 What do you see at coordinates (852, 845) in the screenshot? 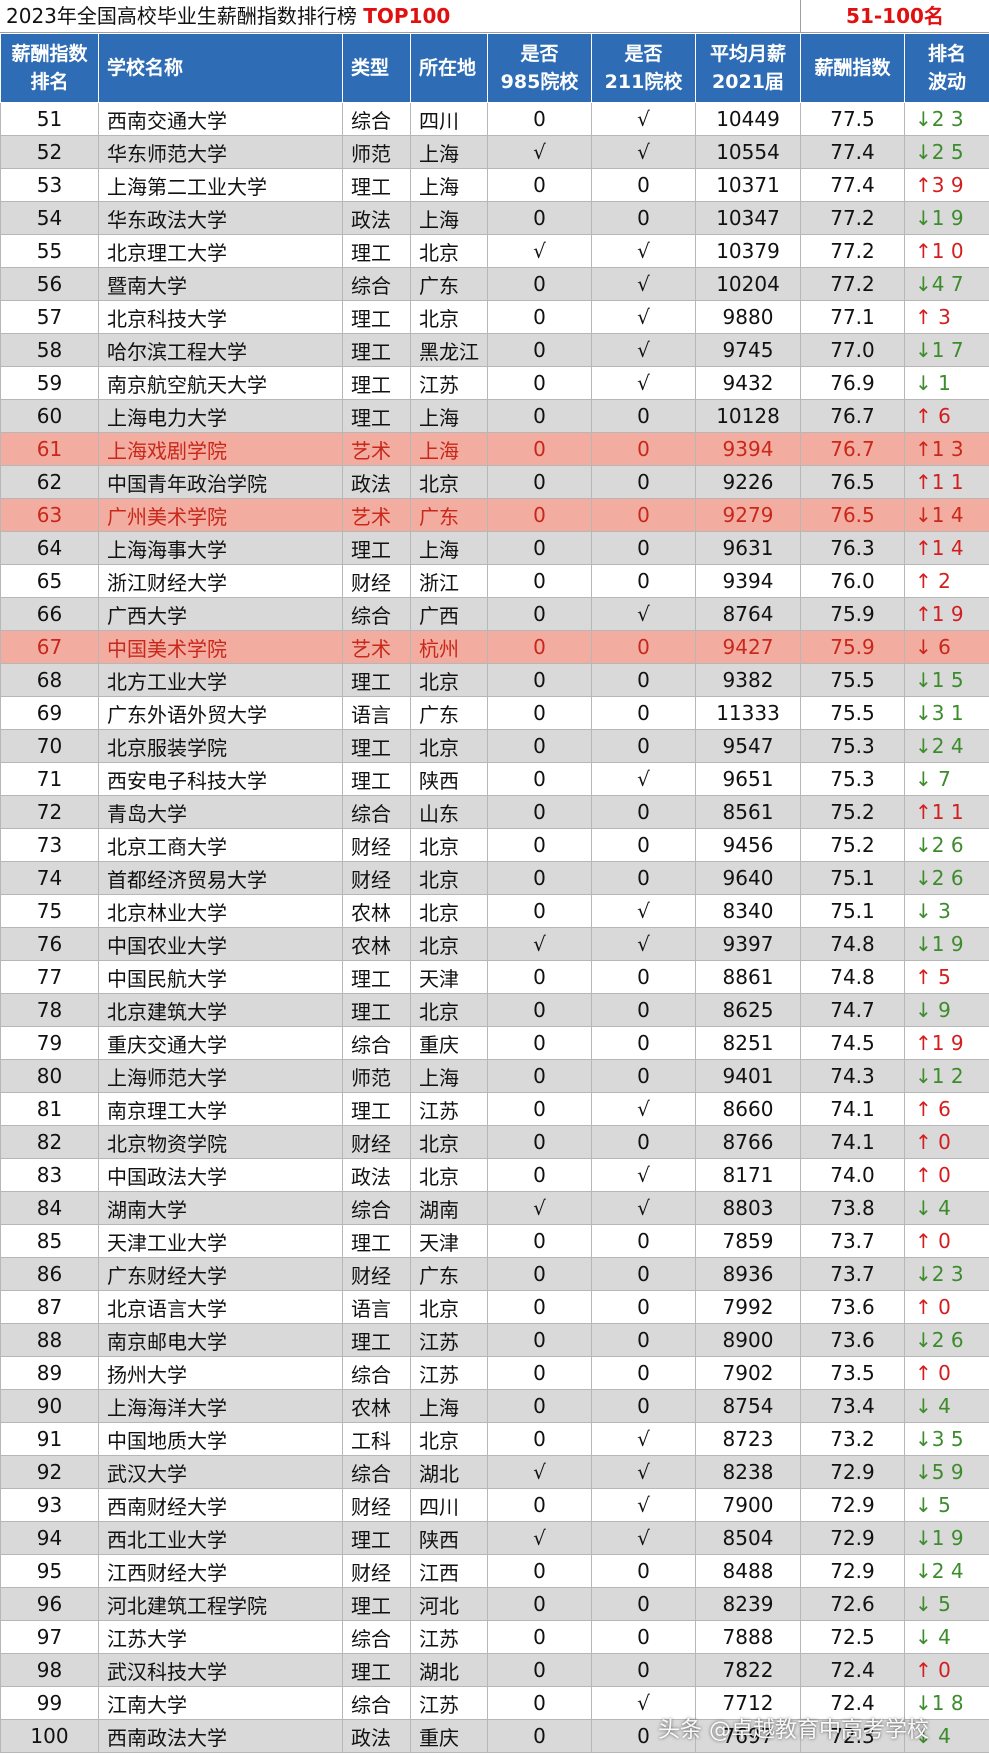
I see `index-cell: 75.2` at bounding box center [852, 845].